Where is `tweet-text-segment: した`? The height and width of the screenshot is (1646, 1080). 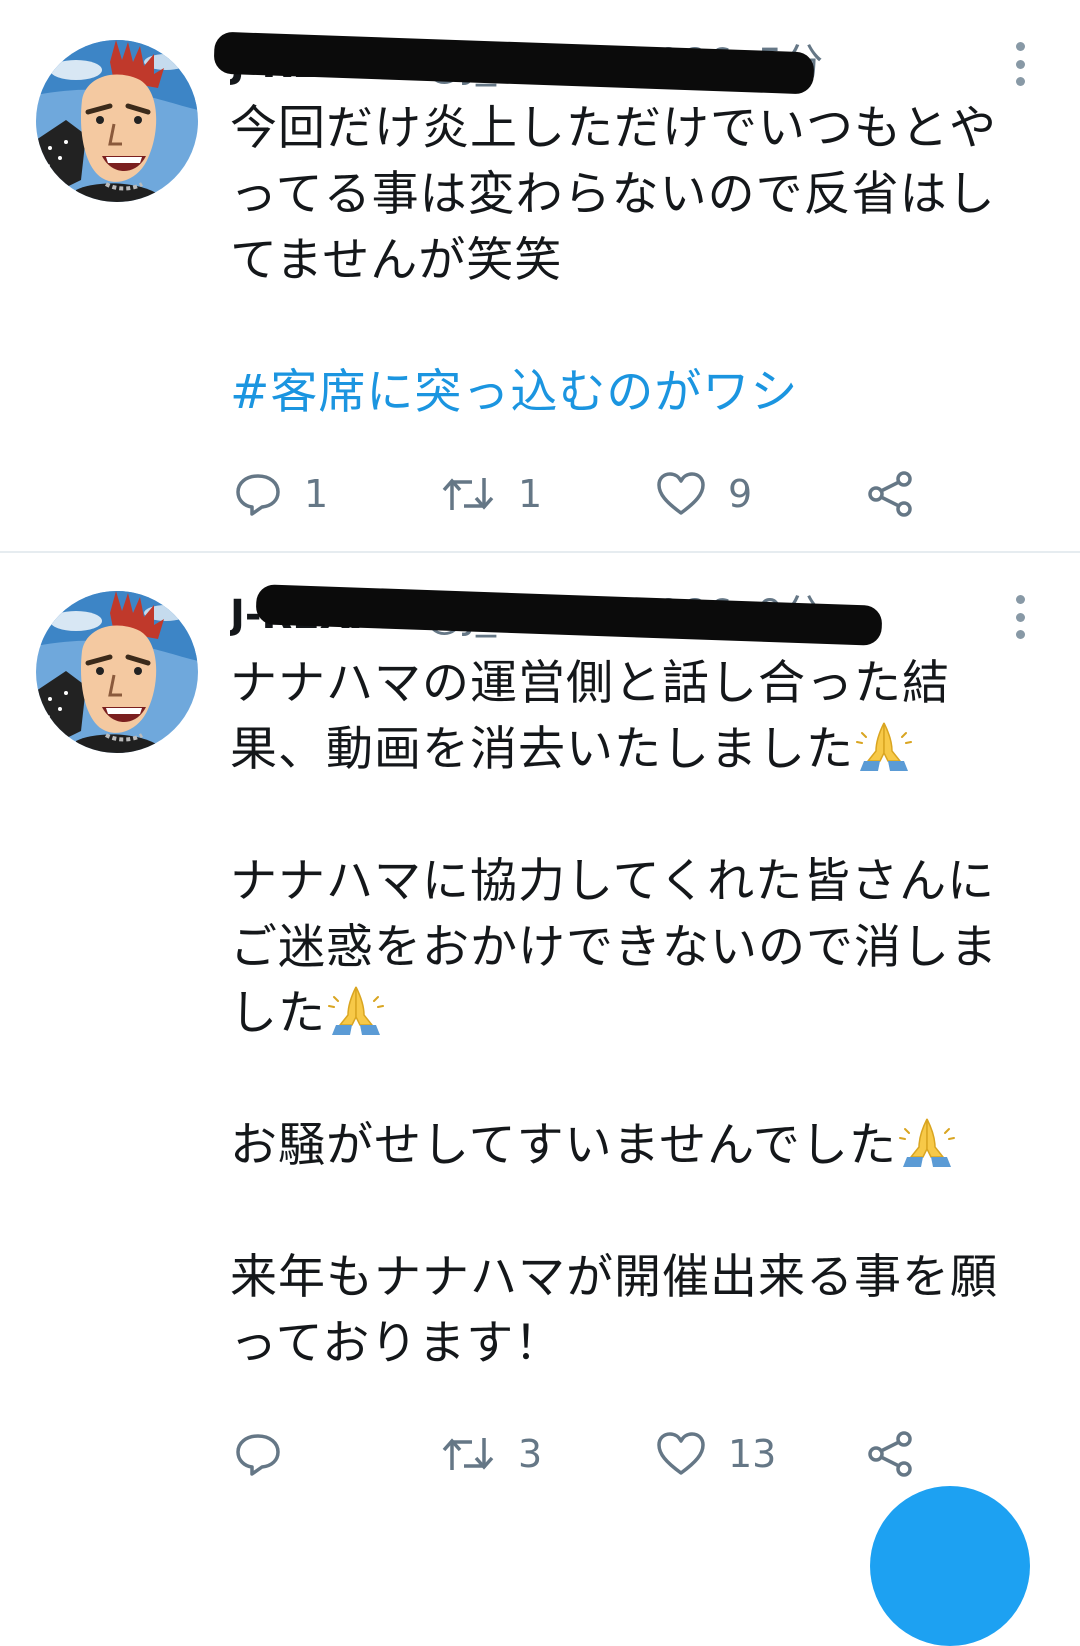 tweet-text-segment: した is located at coordinates (278, 1013).